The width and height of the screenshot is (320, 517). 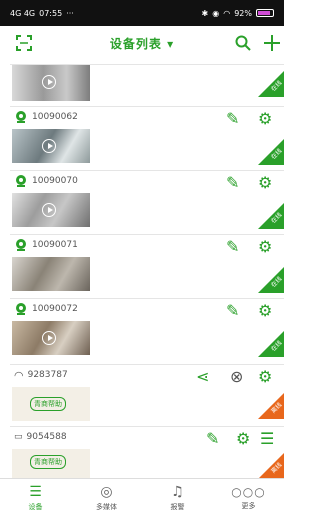 What do you see at coordinates (236, 376) in the screenshot?
I see `shield-icon: ⊗` at bounding box center [236, 376].